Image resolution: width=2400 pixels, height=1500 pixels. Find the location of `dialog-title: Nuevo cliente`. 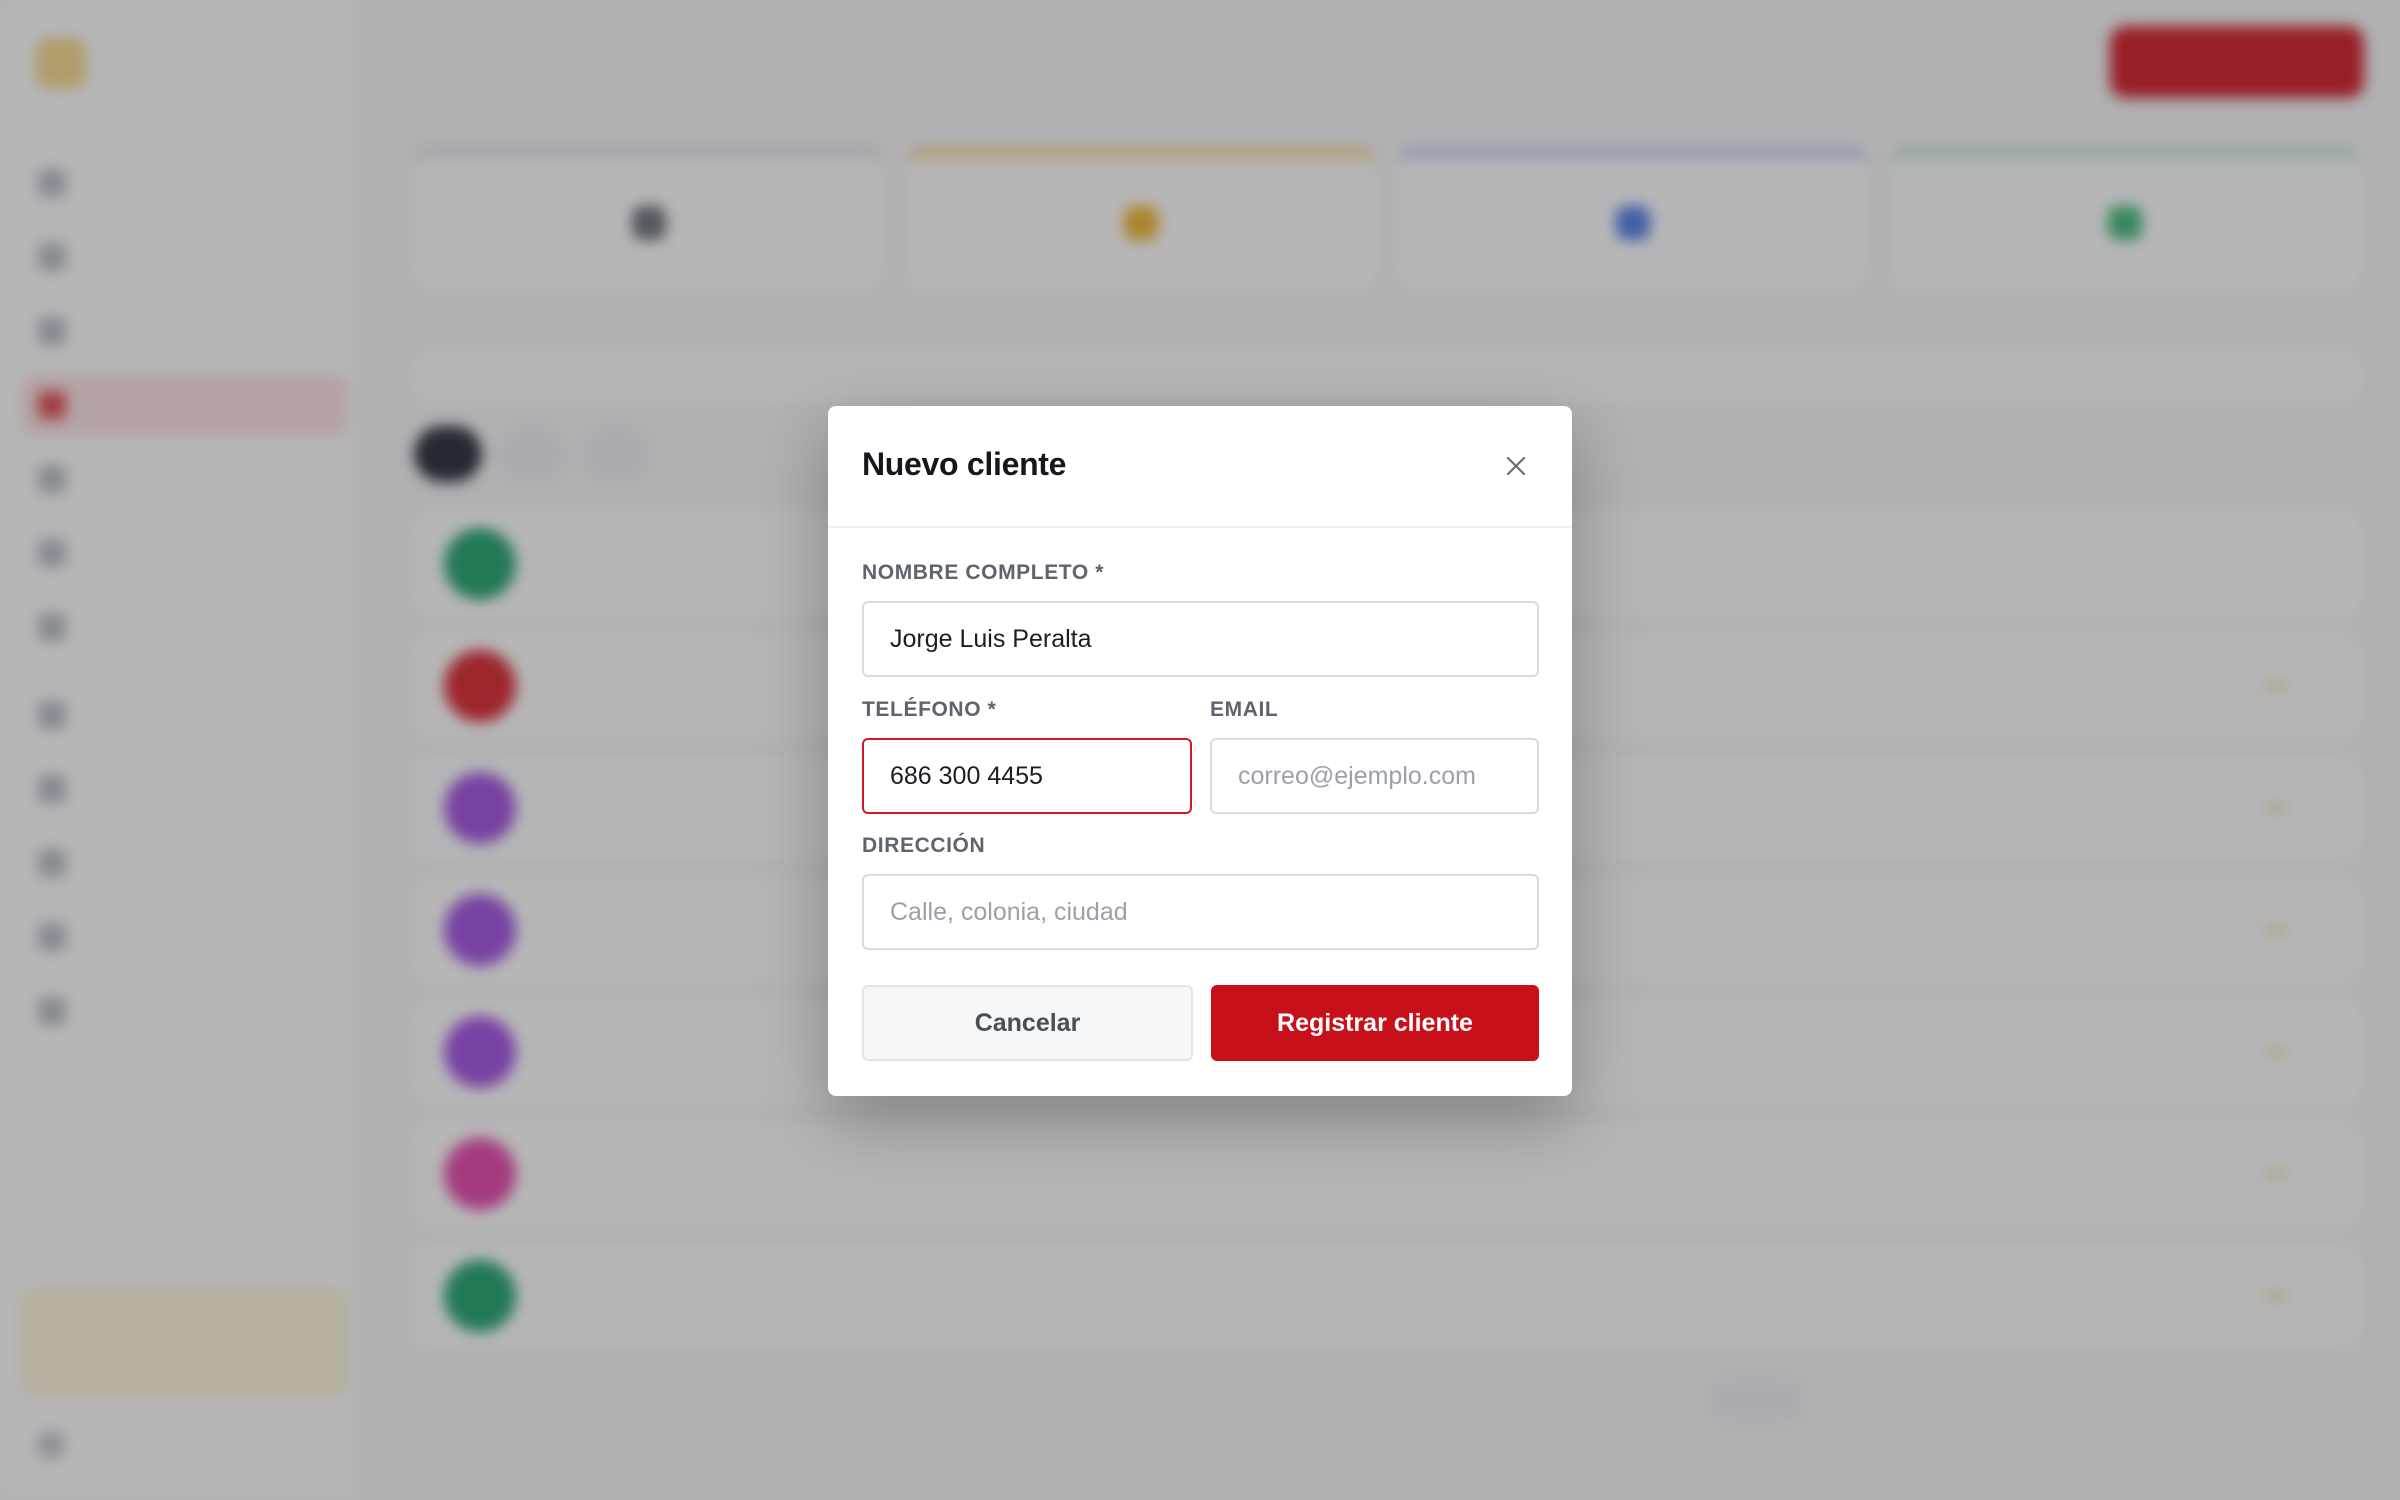

dialog-title: Nuevo cliente is located at coordinates (964, 464).